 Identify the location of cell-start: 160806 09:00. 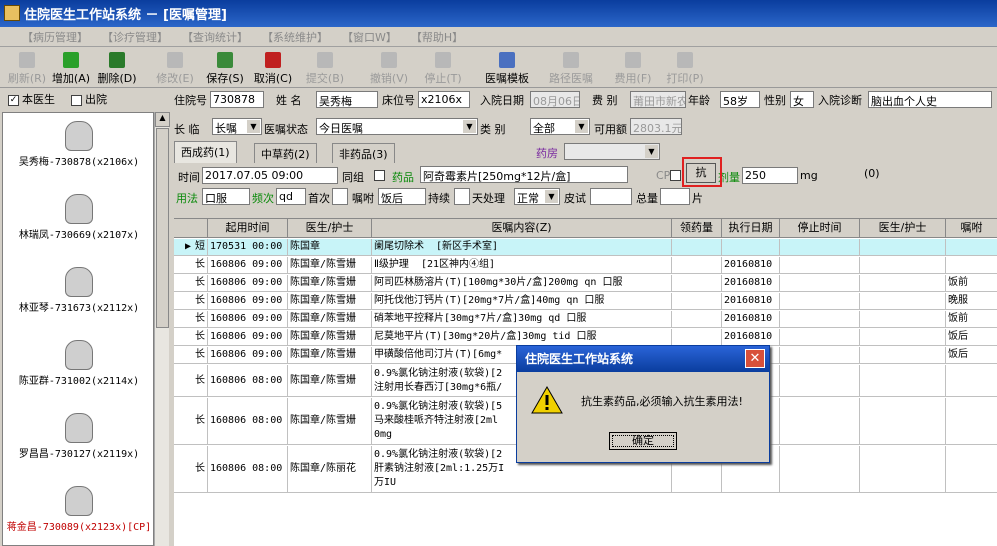
(248, 283).